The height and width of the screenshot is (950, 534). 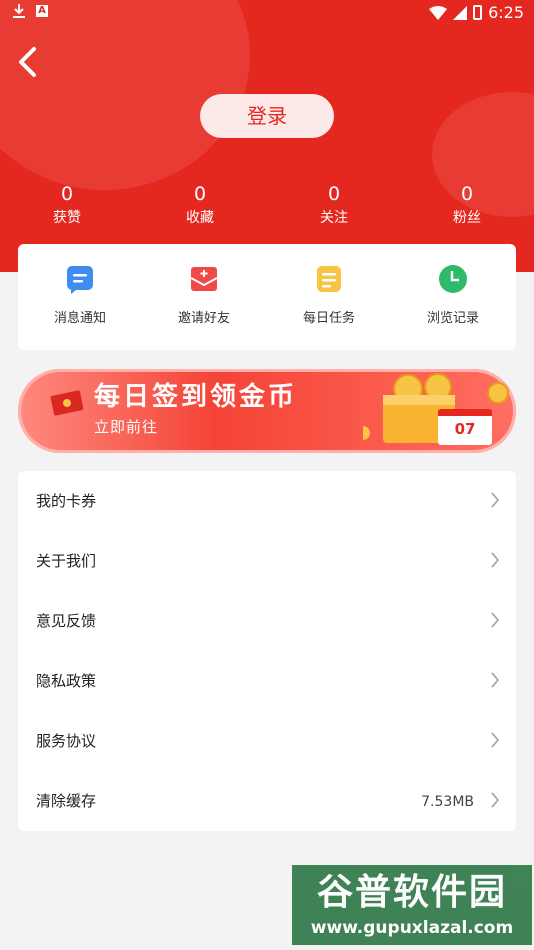 I want to click on stat-label: 粉丝, so click(x=467, y=218).